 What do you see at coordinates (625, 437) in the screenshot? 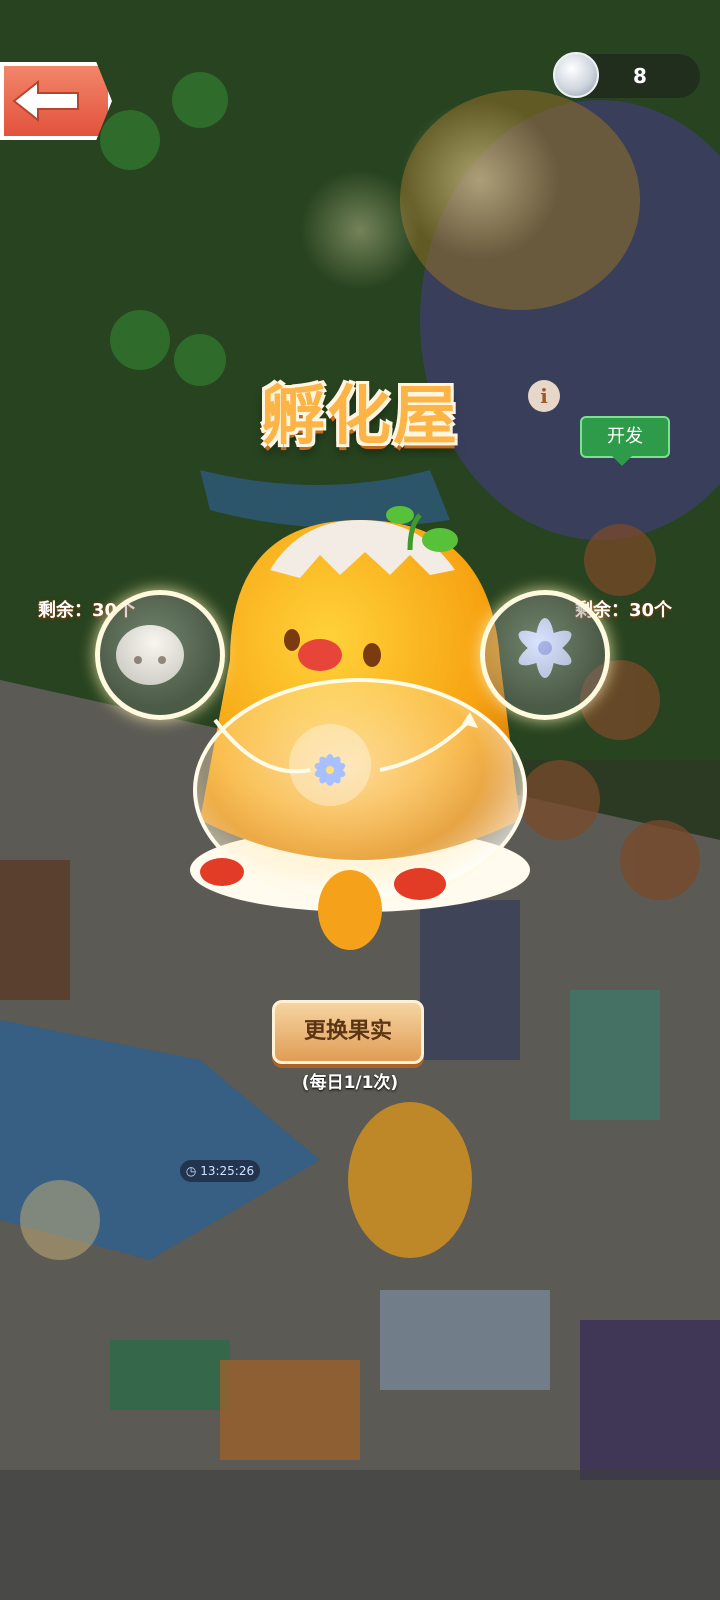
I see `develop-button: 开发` at bounding box center [625, 437].